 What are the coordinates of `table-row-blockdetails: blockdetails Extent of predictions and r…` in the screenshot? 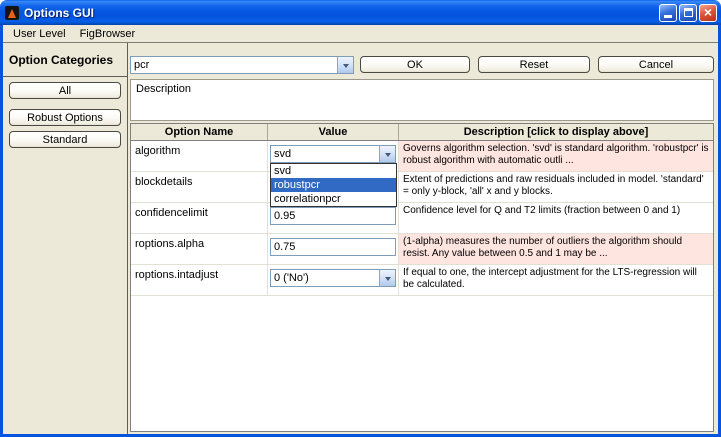 It's located at (422, 187).